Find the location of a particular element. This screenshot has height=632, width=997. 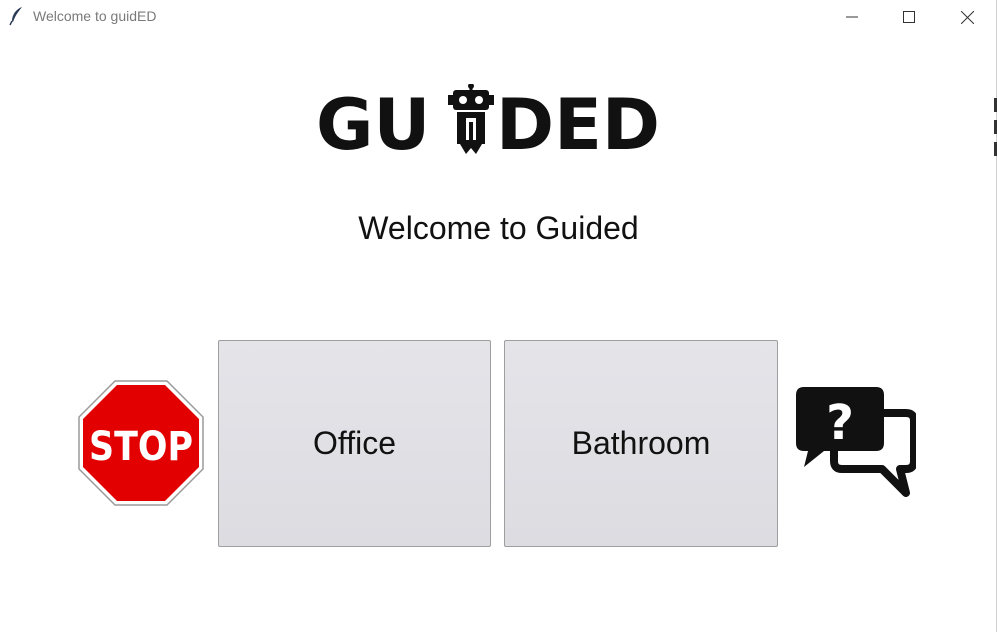

guided-logo: GU DED is located at coordinates (488, 121).